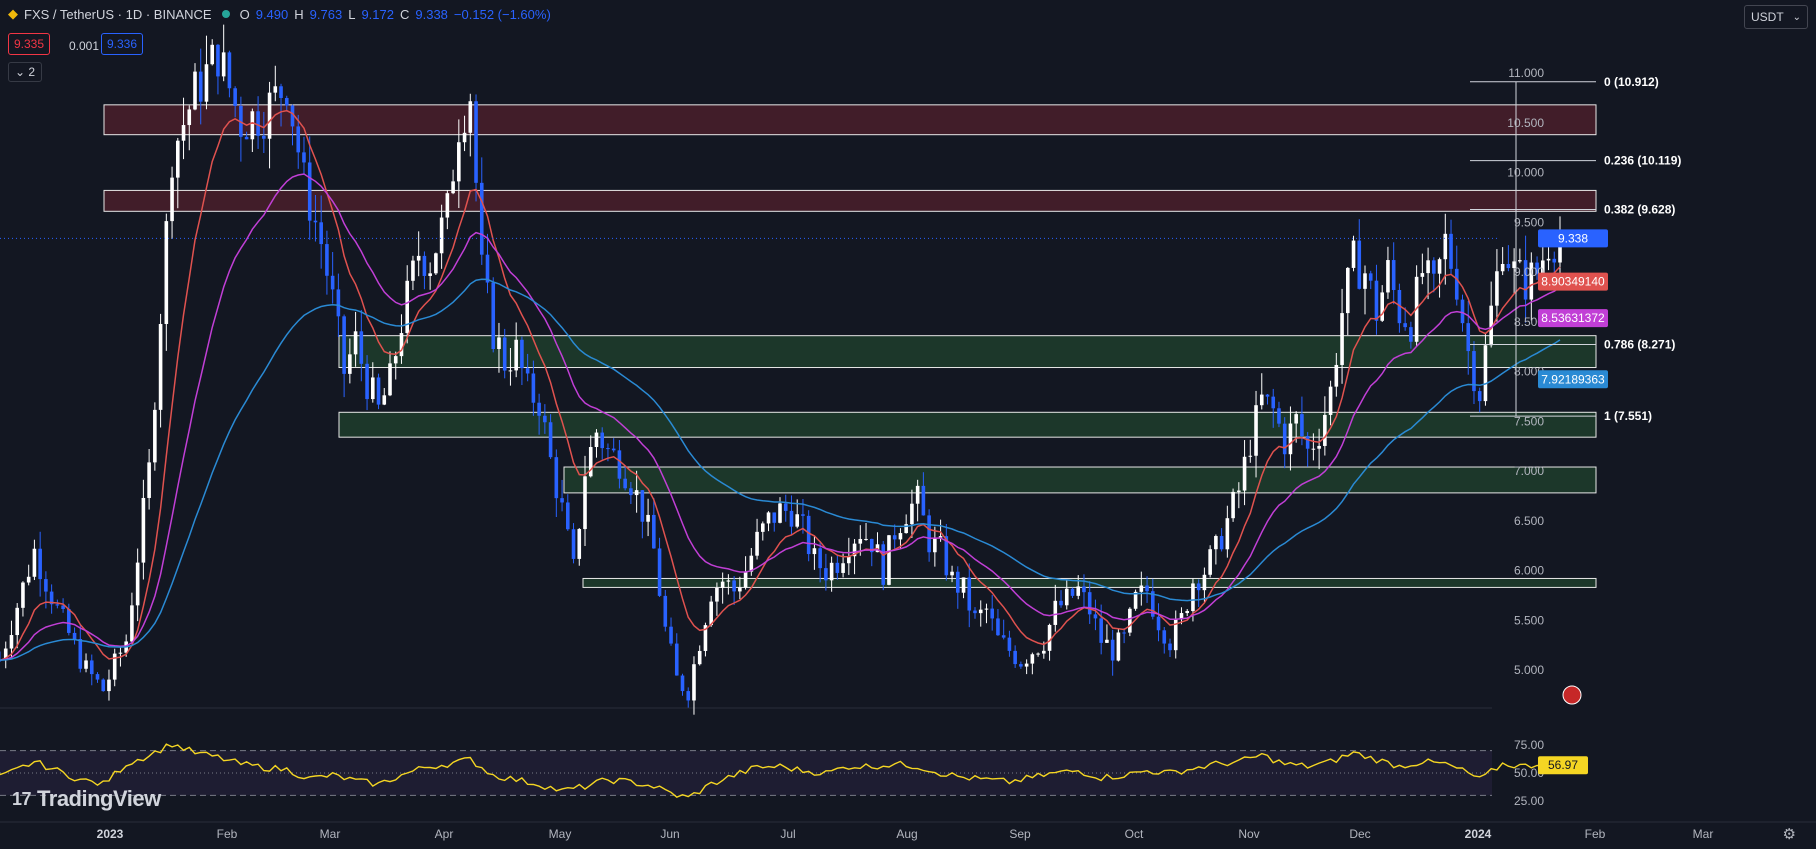 The width and height of the screenshot is (1816, 849). What do you see at coordinates (404, 14) in the screenshot?
I see `close-label: C` at bounding box center [404, 14].